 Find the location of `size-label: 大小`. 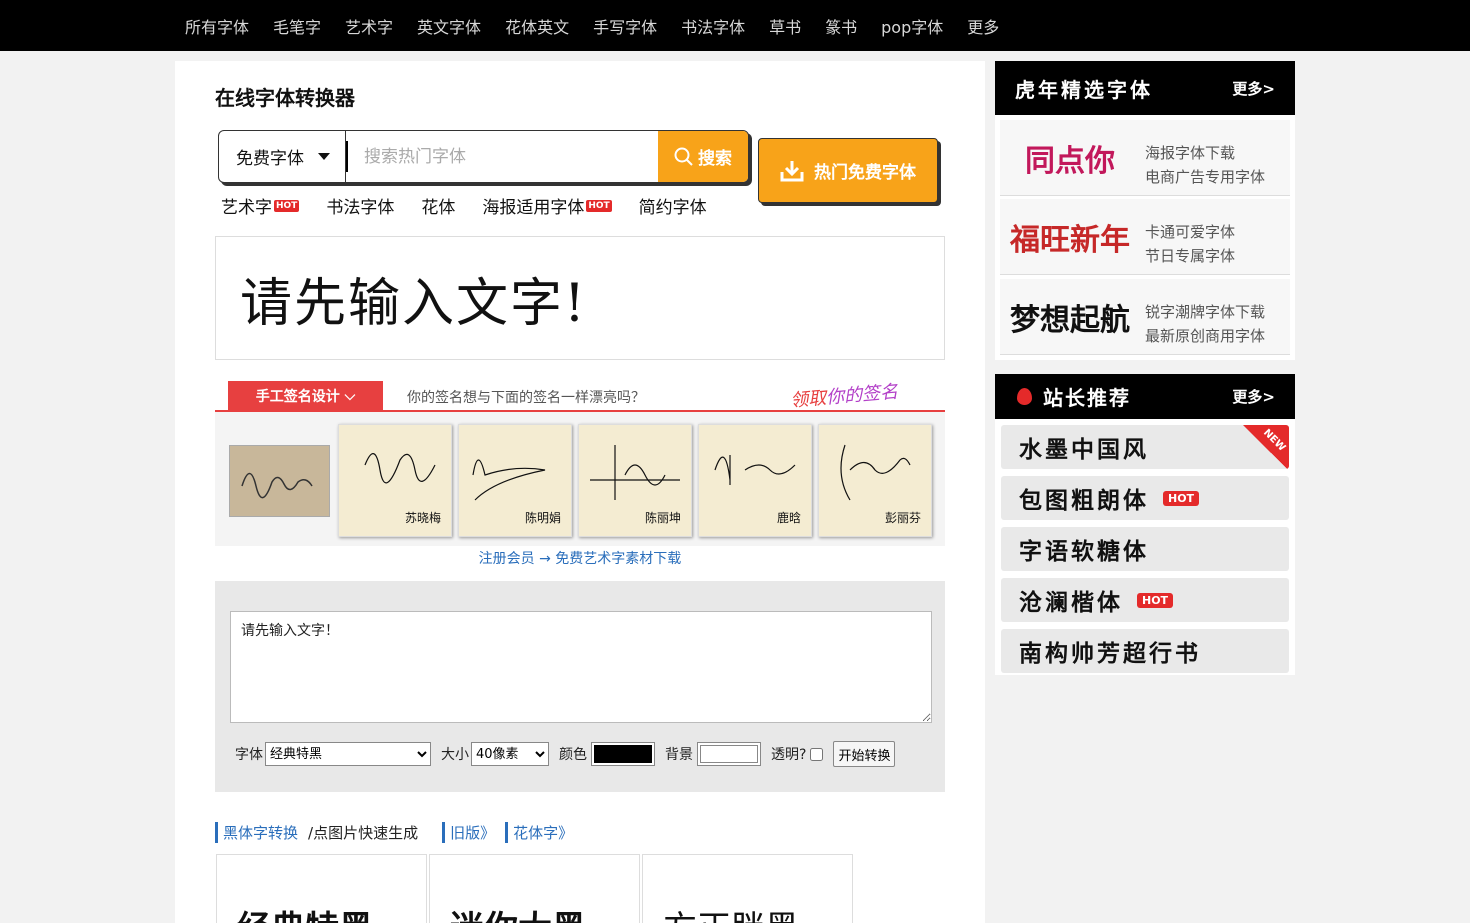

size-label: 大小 is located at coordinates (455, 755).